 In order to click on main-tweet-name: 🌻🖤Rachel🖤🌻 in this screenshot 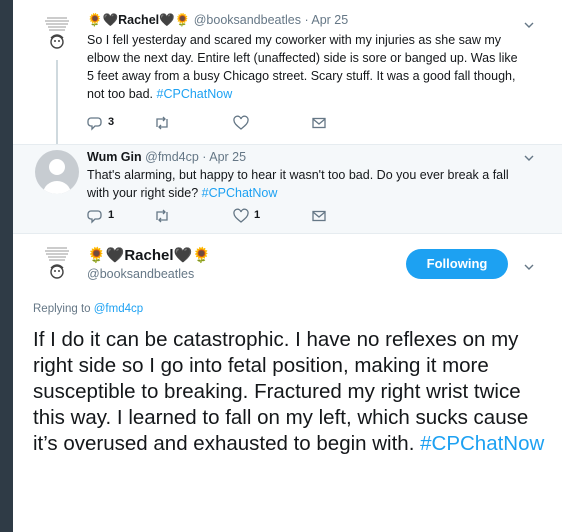, I will do `click(149, 255)`.